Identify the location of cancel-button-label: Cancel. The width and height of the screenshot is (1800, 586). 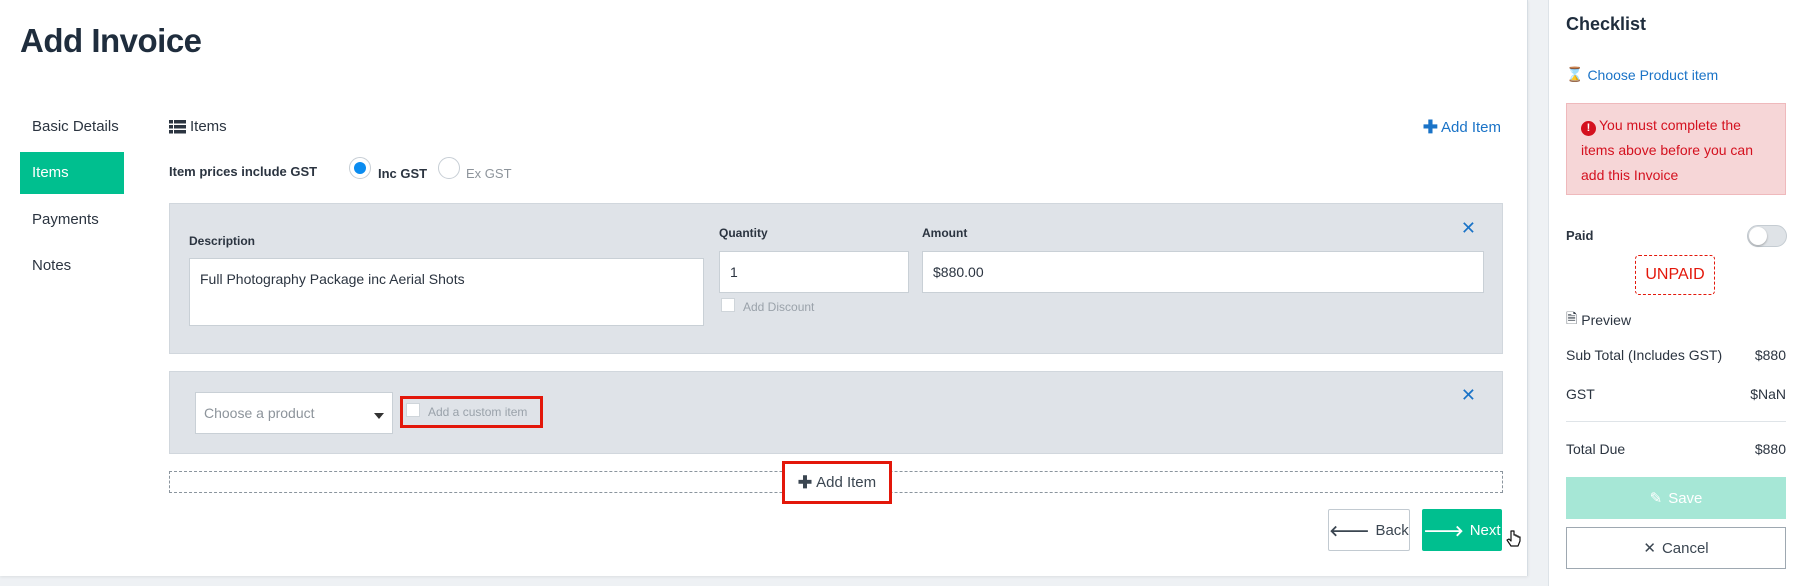
(1685, 548).